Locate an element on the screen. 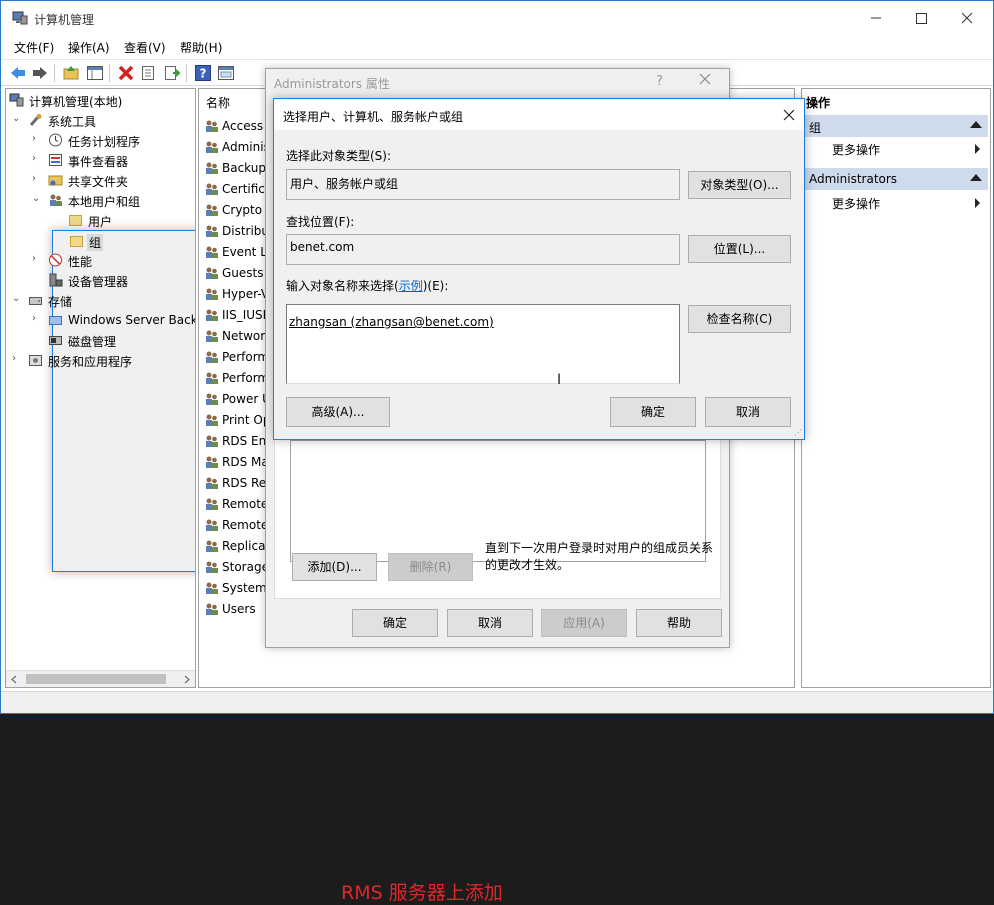 This screenshot has width=994, height=905. remove-member-button: 删除(R) is located at coordinates (430, 567).